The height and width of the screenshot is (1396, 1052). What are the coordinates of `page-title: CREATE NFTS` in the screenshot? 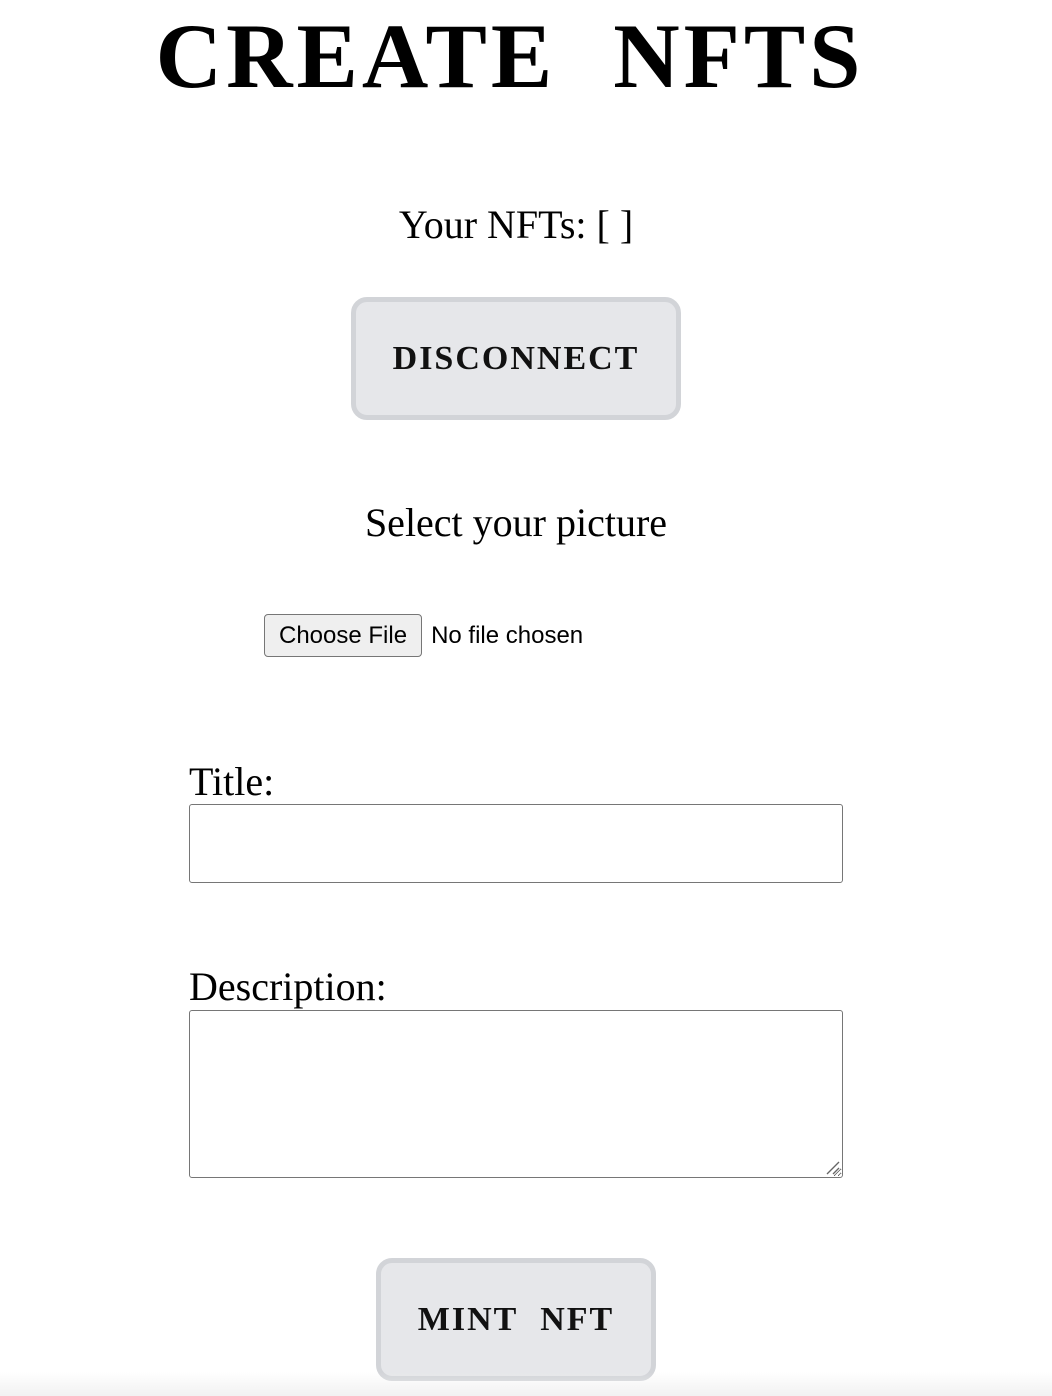 It's located at (510, 56).